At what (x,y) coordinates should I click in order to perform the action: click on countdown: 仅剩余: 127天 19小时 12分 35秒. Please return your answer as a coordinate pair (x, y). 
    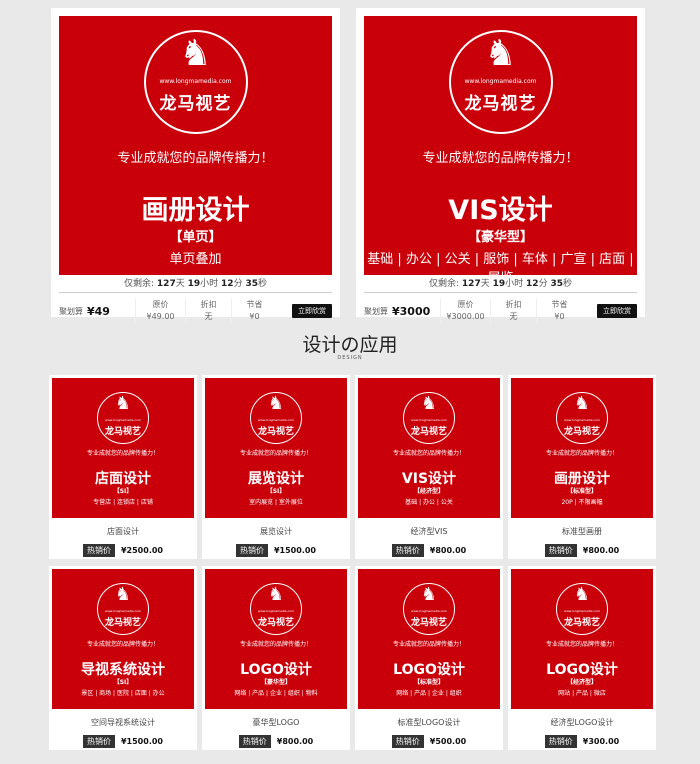
    Looking at the image, I should click on (195, 284).